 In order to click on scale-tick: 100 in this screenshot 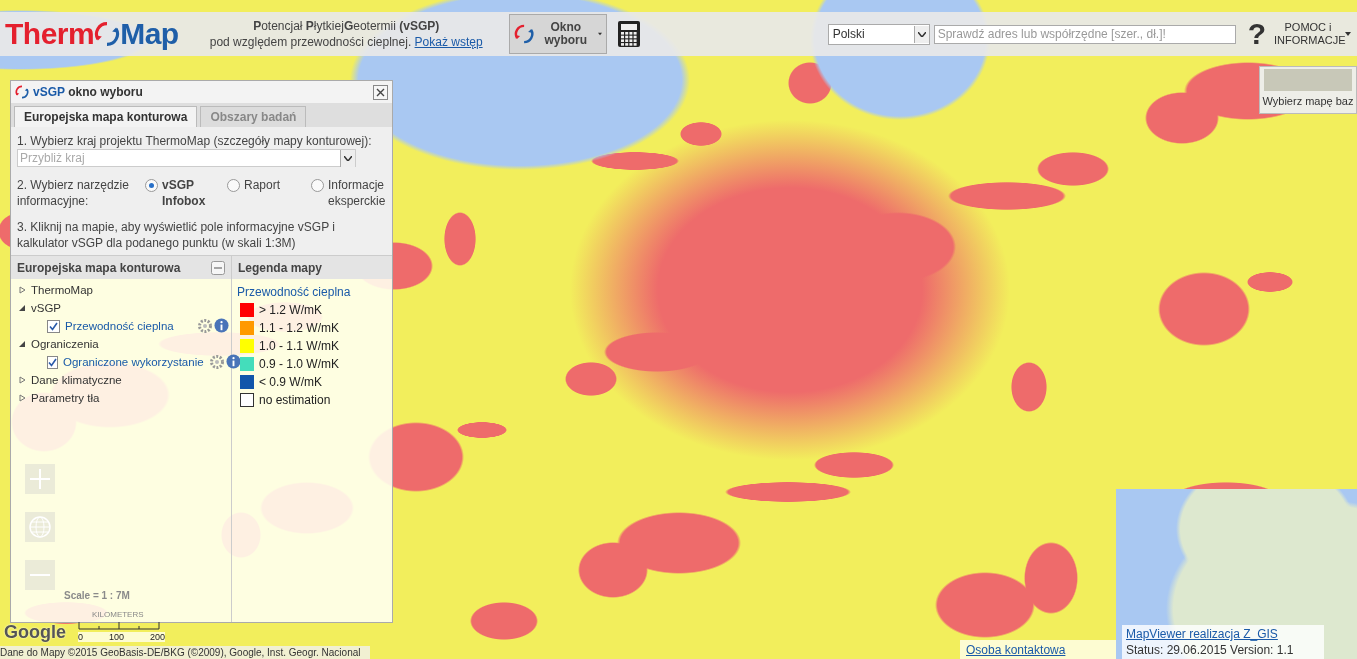, I will do `click(117, 637)`.